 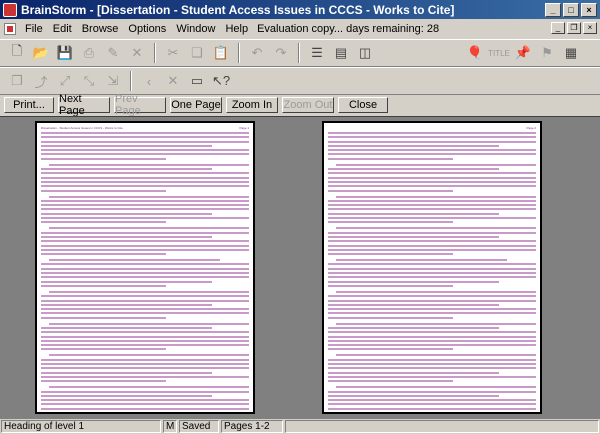 I want to click on outline-icon: ☰, so click(x=317, y=53).